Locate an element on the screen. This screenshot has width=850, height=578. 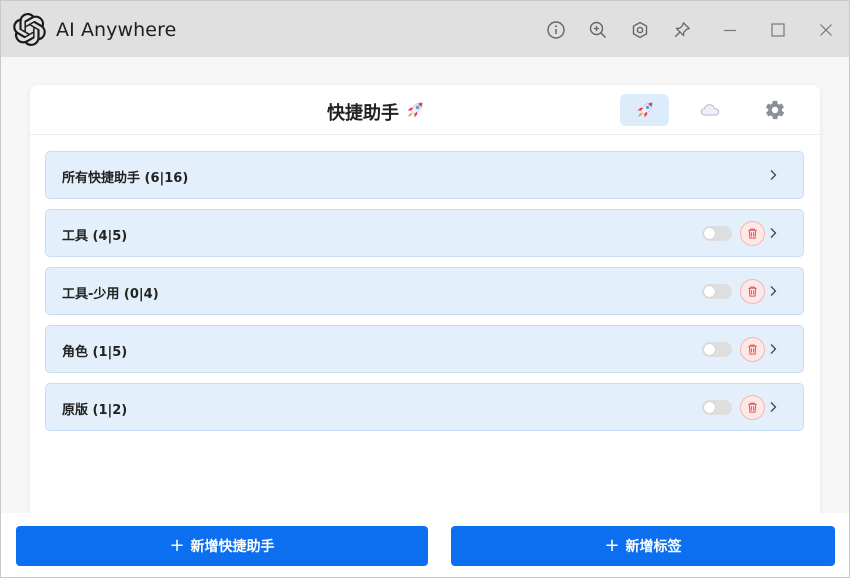
panel-header: 快捷助手 is located at coordinates (425, 110).